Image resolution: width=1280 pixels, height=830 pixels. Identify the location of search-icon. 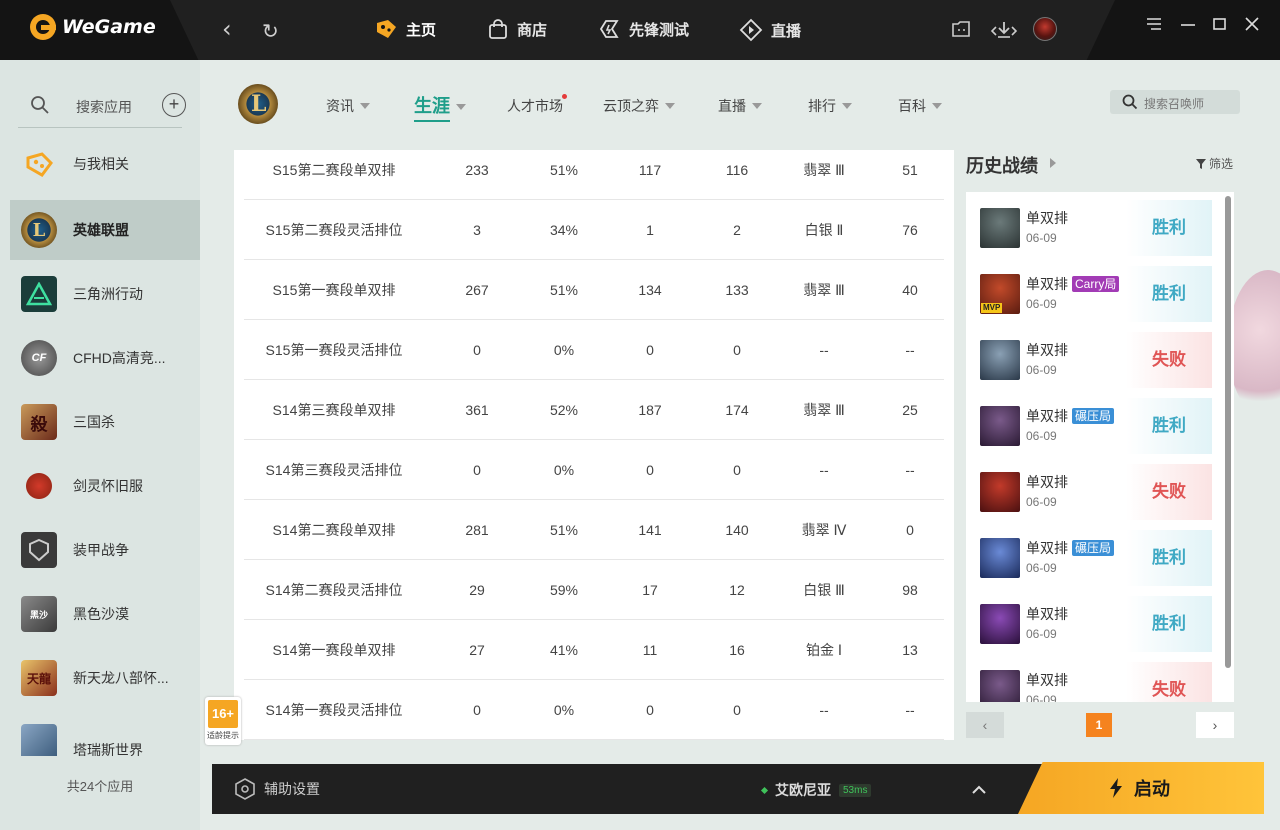
(1130, 102).